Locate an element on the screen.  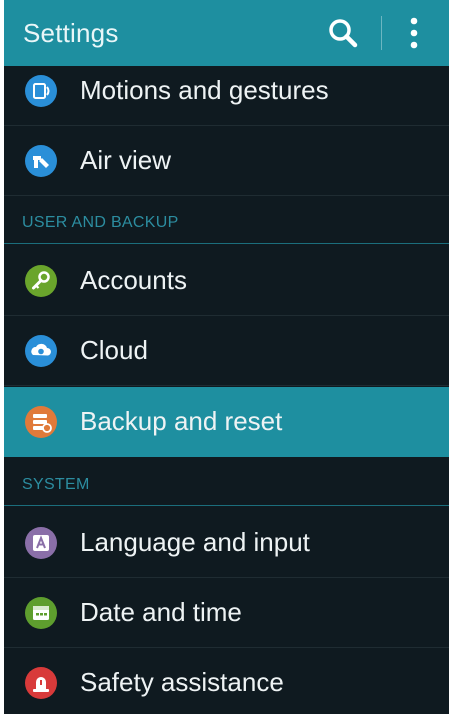
settings-item-label: Date and time is located at coordinates (161, 612).